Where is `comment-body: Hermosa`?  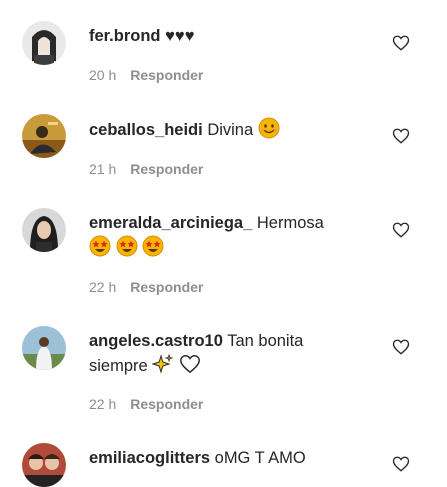
comment-body: Hermosa is located at coordinates (290, 223).